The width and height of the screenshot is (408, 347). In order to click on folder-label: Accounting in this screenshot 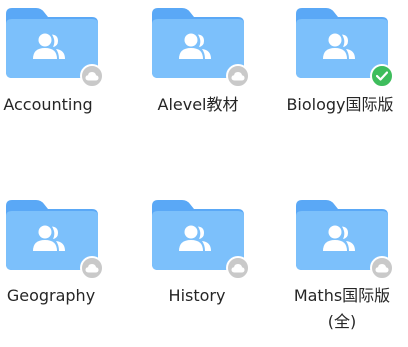, I will do `click(48, 104)`.